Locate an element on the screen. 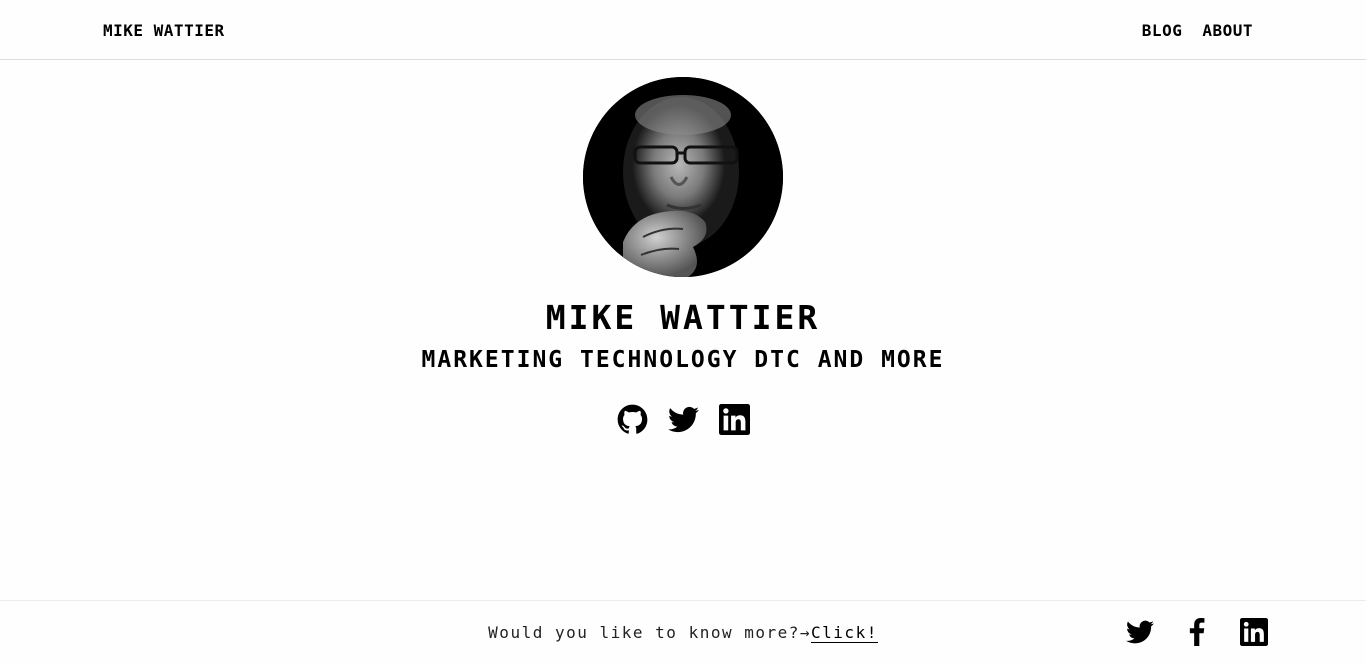  footer-social-links is located at coordinates (1197, 632).